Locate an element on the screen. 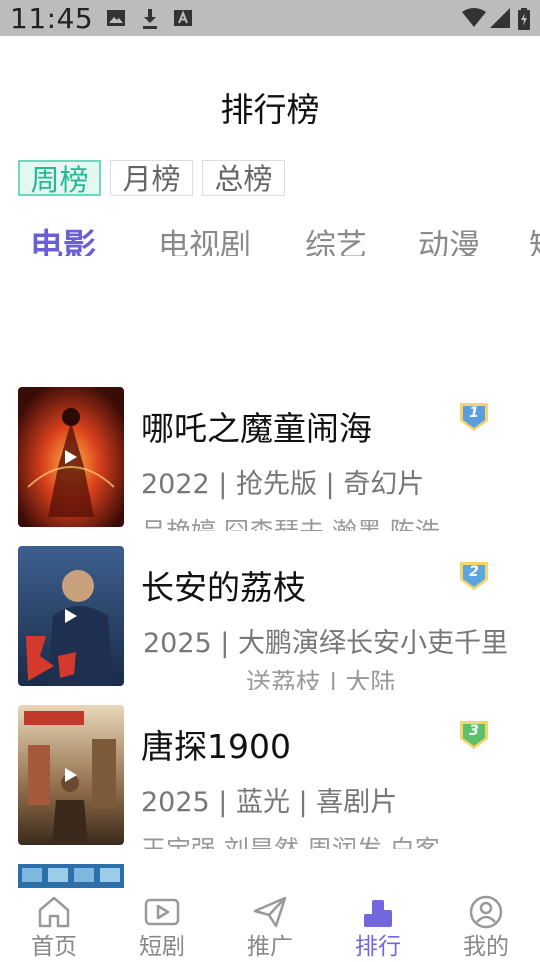  item-meta: 2025 | 蓝光 | 喜剧片 is located at coordinates (269, 802).